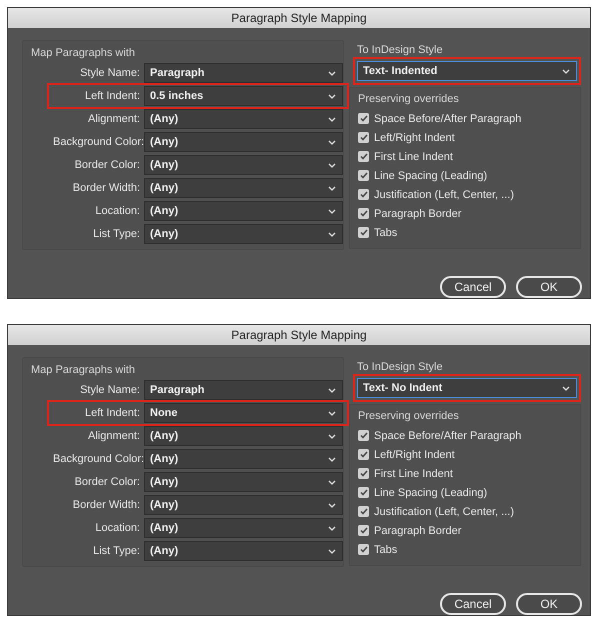 This screenshot has width=600, height=630. I want to click on dropdown: 0.5 inches, so click(243, 96).